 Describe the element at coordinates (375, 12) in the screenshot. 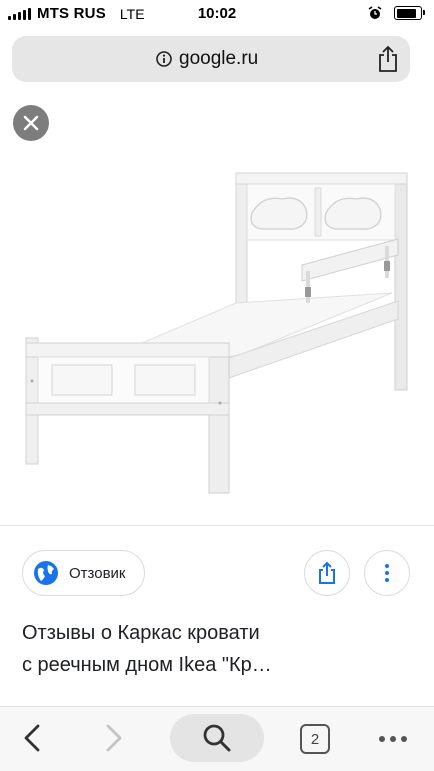

I see `alarm-icon` at that location.